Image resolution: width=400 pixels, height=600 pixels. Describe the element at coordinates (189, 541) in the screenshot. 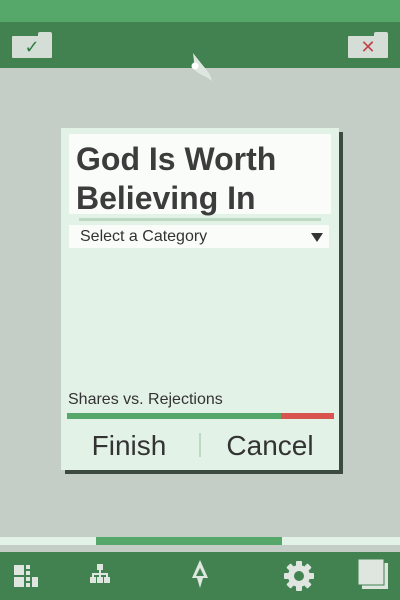

I see `progress-fill` at that location.